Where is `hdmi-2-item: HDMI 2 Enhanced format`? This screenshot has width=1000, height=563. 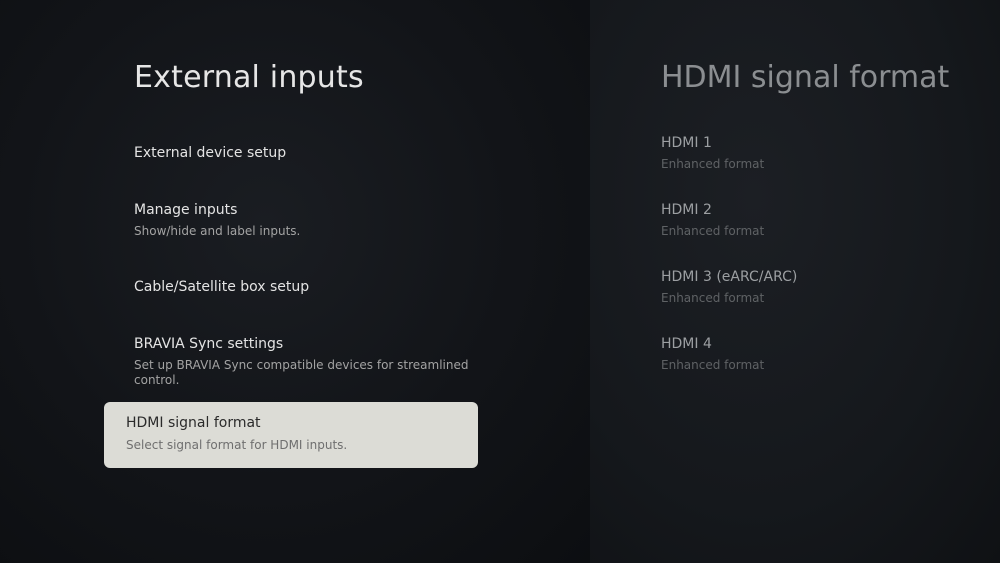 hdmi-2-item: HDMI 2 Enhanced format is located at coordinates (811, 220).